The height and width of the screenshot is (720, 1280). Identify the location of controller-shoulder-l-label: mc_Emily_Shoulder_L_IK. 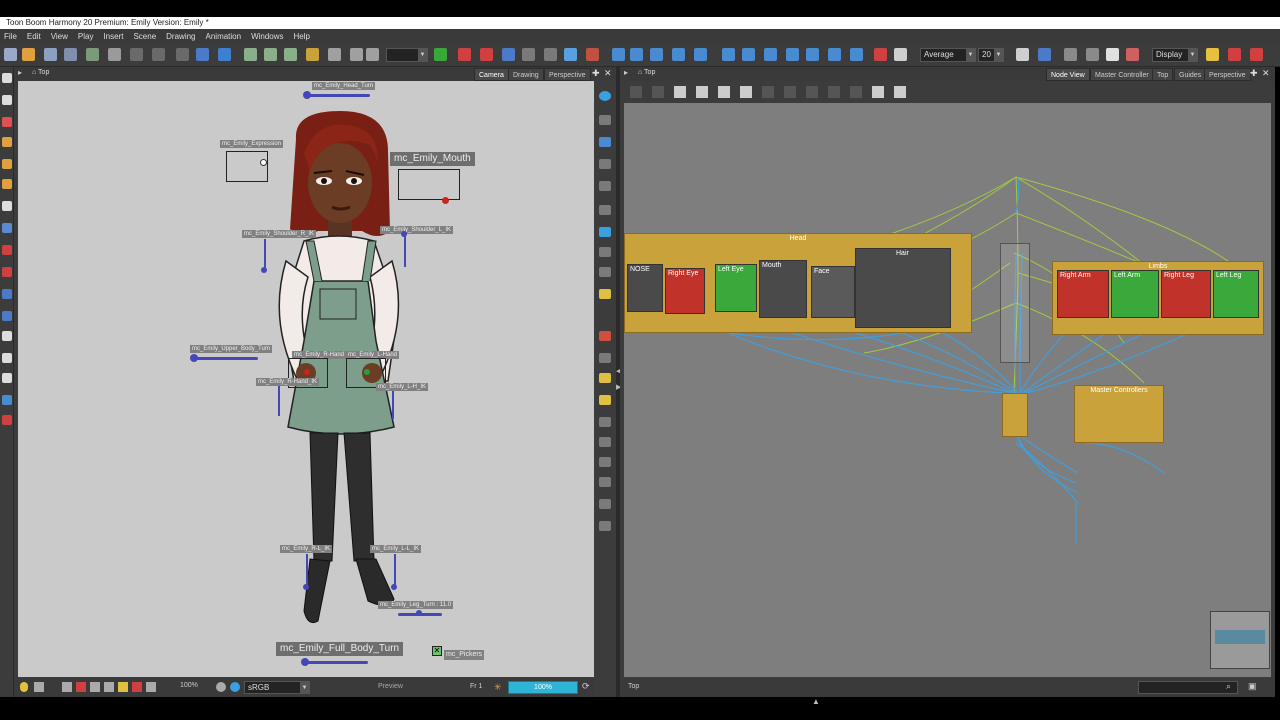
(417, 230).